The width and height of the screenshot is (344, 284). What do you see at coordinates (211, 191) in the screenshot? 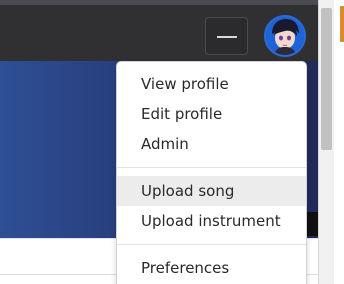
I see `menu-item-upload-song: Upload song` at bounding box center [211, 191].